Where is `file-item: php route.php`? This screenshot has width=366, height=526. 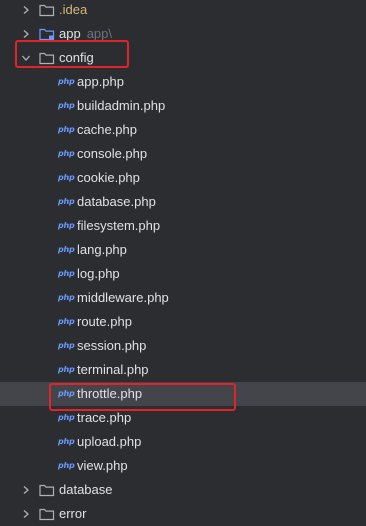 file-item: php route.php is located at coordinates (183, 322).